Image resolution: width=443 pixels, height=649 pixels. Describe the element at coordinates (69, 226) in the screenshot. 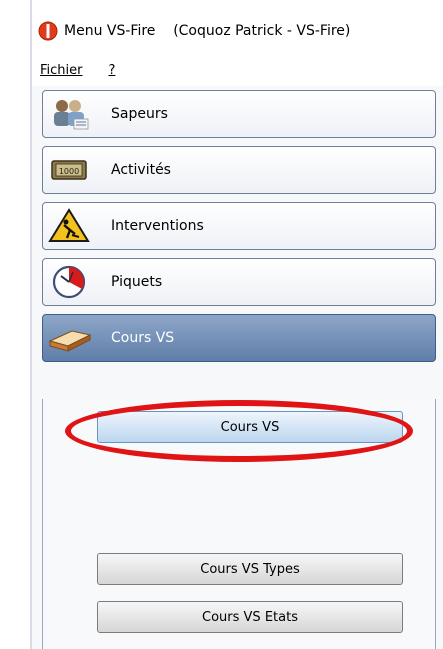

I see `road-work-warning-icon` at that location.